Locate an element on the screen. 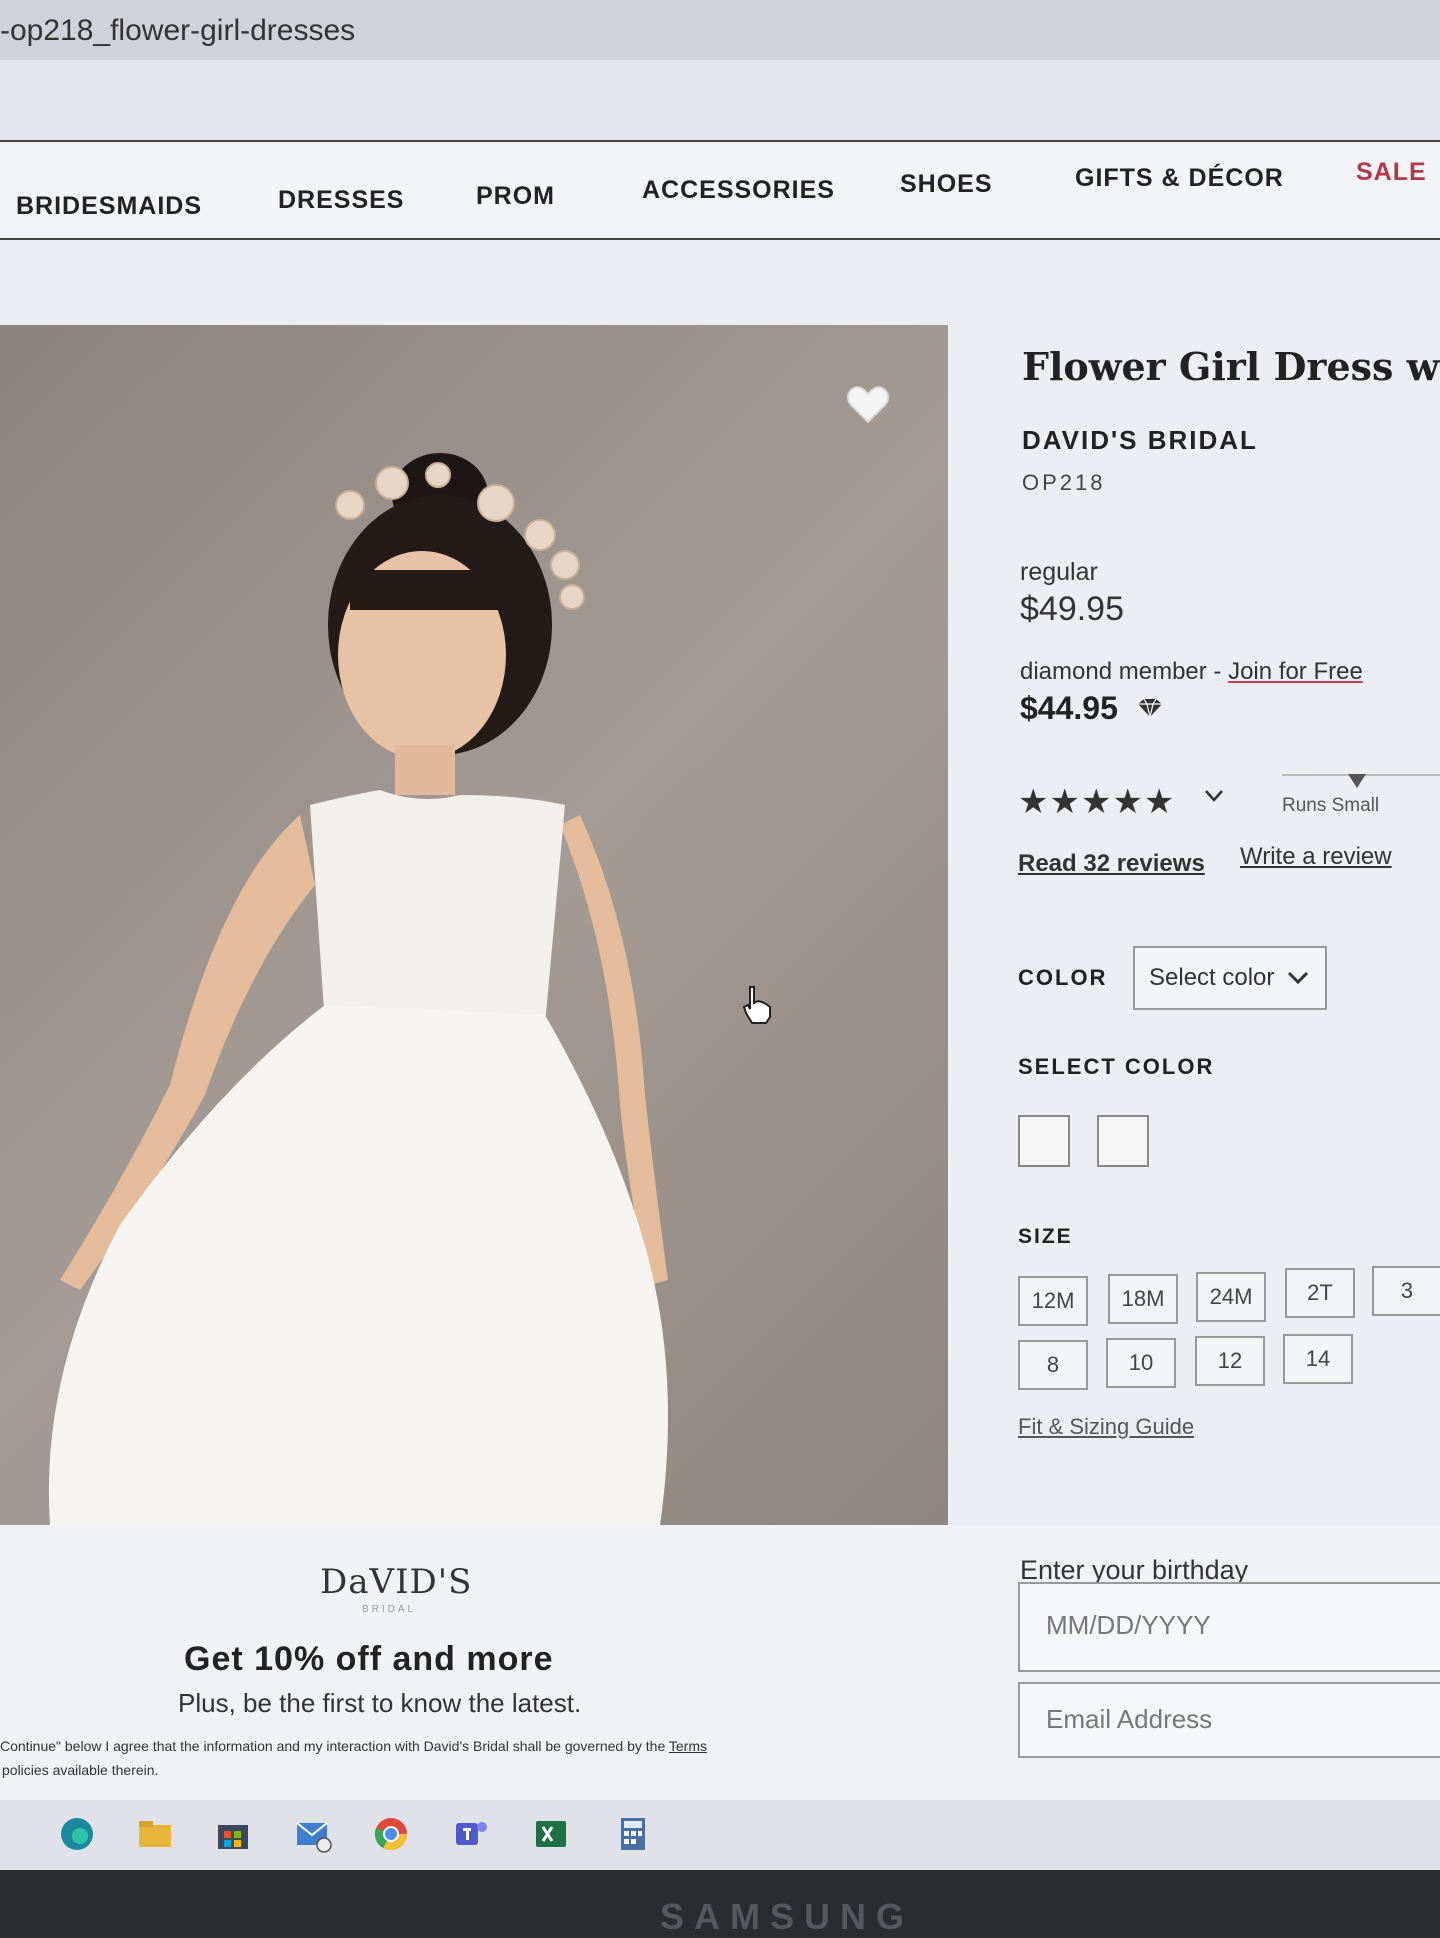  birthday-placeholder: MM/DD/YYYY is located at coordinates (1128, 1625).